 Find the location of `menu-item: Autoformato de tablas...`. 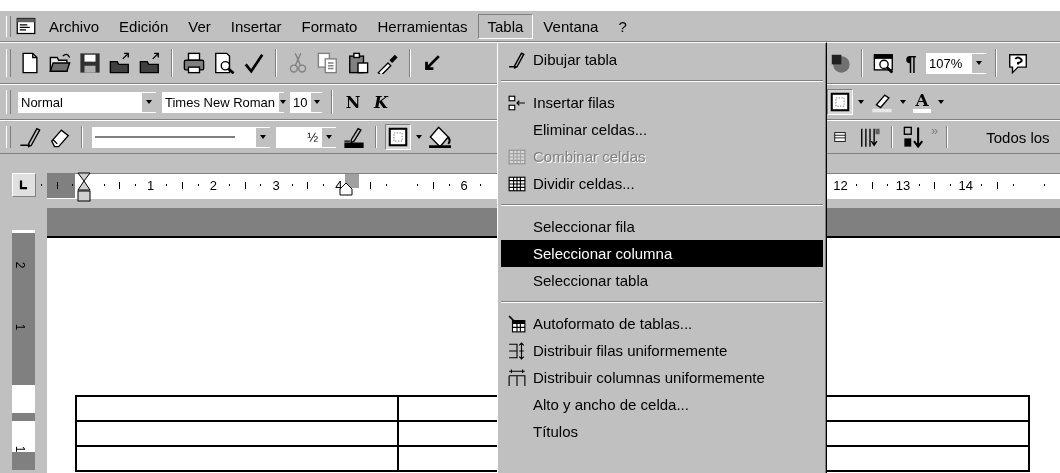

menu-item: Autoformato de tablas... is located at coordinates (662, 323).